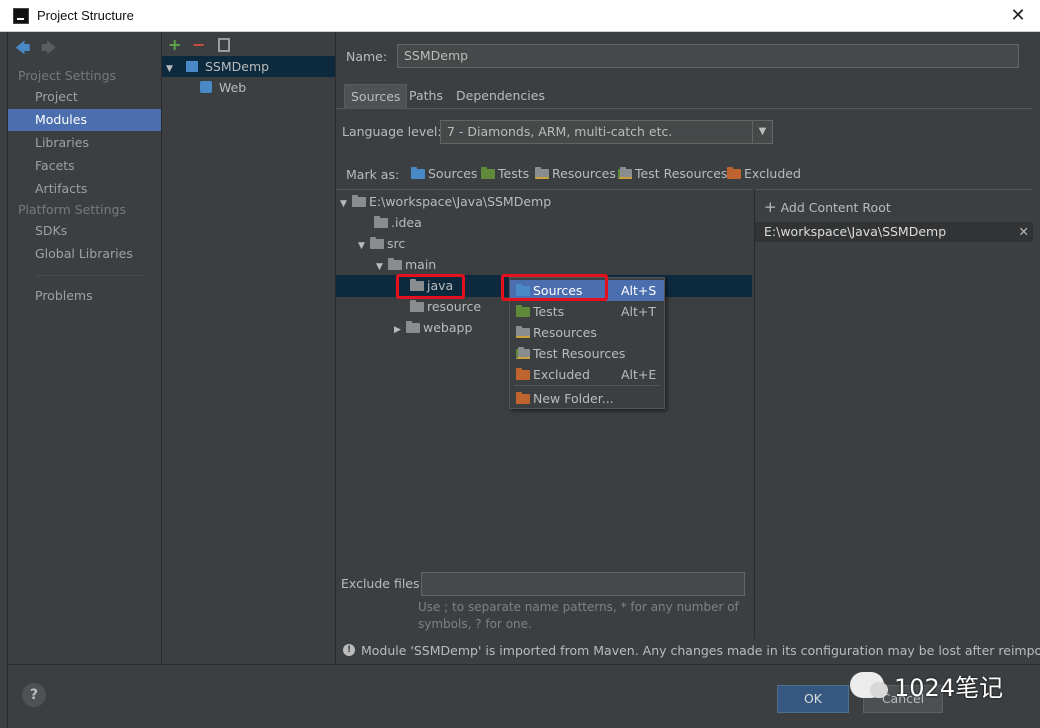 This screenshot has width=1040, height=728. What do you see at coordinates (549, 311) in the screenshot?
I see `popup-item-label: Tests` at bounding box center [549, 311].